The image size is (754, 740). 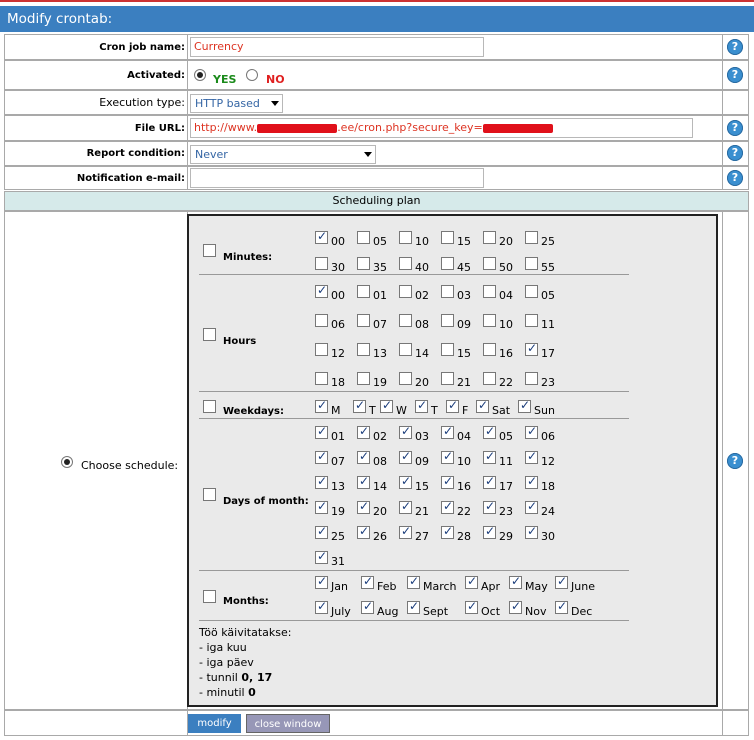 I want to click on report-condition-select: Never, so click(x=283, y=154).